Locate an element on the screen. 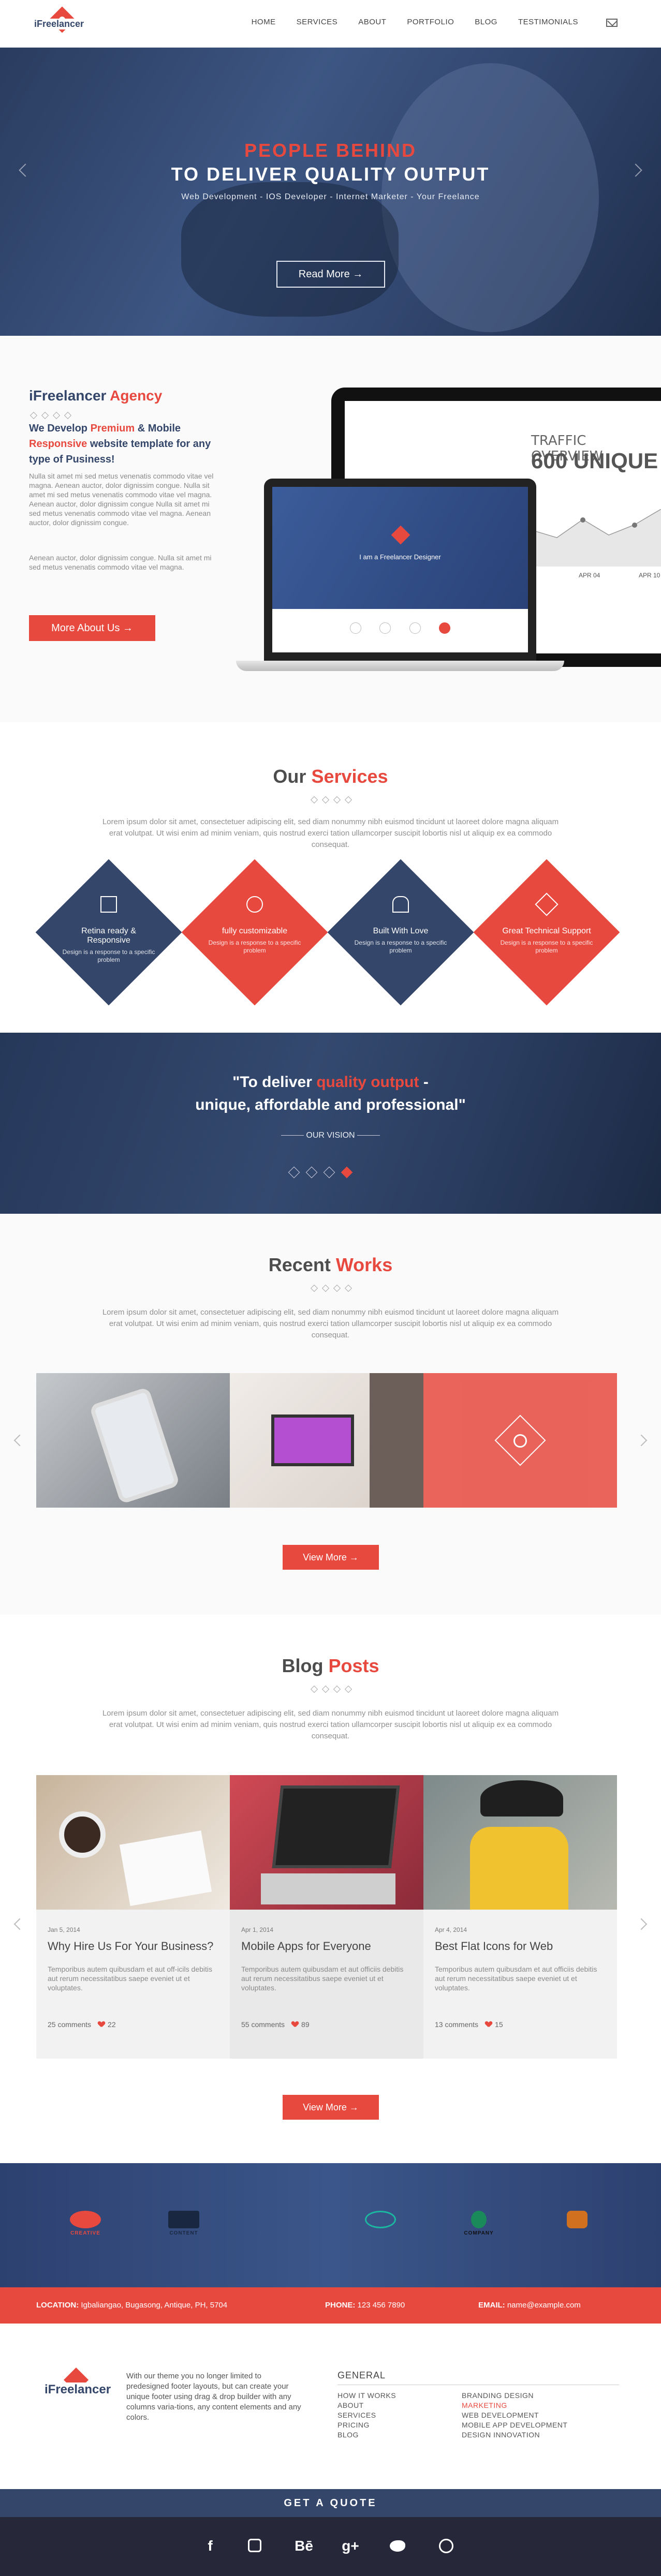 The image size is (661, 2576). facebook-icon: f is located at coordinates (210, 2546).